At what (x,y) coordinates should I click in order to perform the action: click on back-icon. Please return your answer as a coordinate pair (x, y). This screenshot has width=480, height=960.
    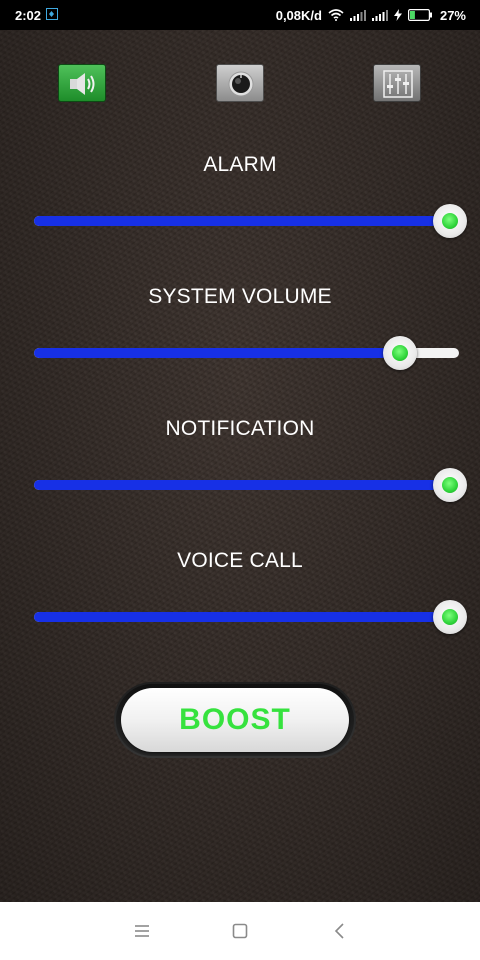
    Looking at the image, I should click on (340, 931).